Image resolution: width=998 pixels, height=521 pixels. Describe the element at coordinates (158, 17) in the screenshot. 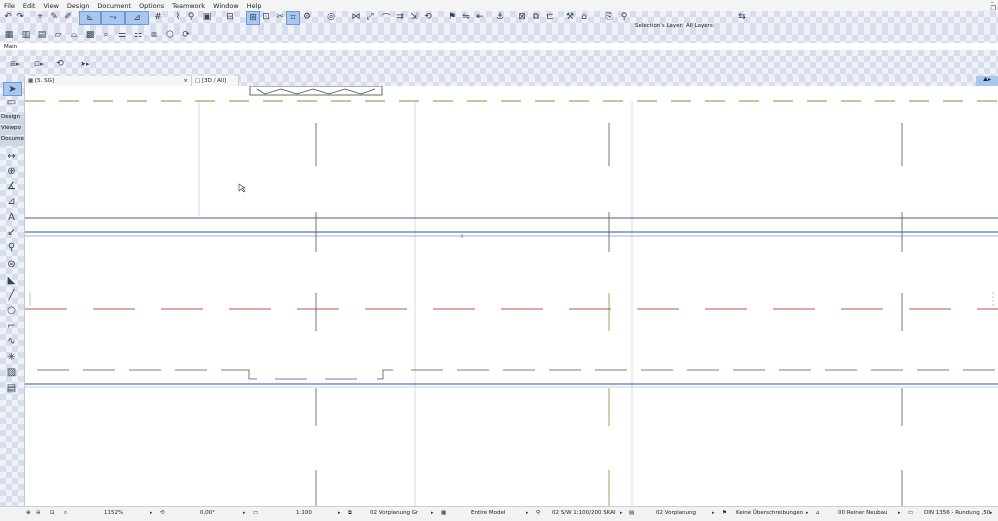

I see `grid-icon: #` at that location.